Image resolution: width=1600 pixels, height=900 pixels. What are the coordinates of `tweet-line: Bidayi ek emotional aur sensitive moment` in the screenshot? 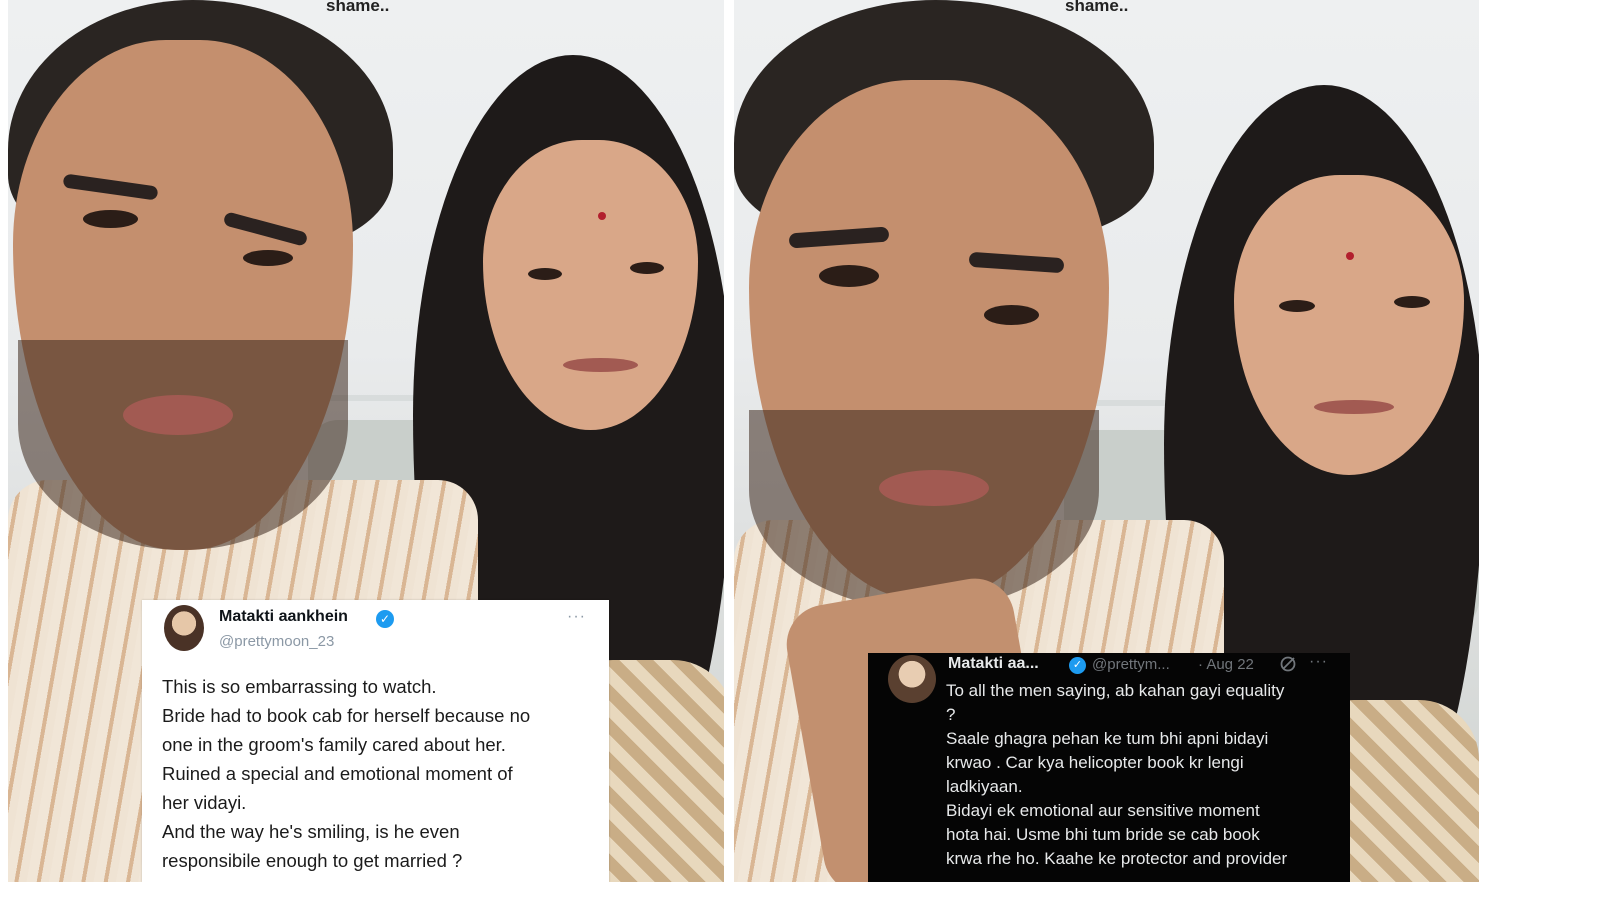 It's located at (1103, 810).